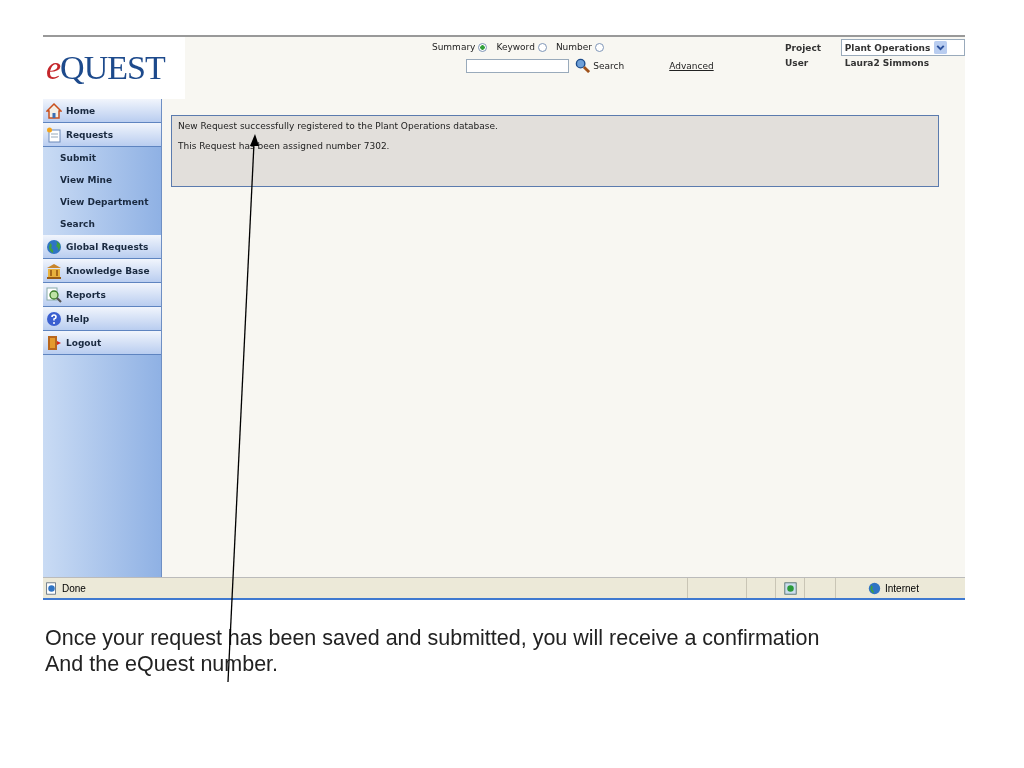 The width and height of the screenshot is (1024, 768). Describe the element at coordinates (102, 158) in the screenshot. I see `sidebar-subitem: Submit` at that location.